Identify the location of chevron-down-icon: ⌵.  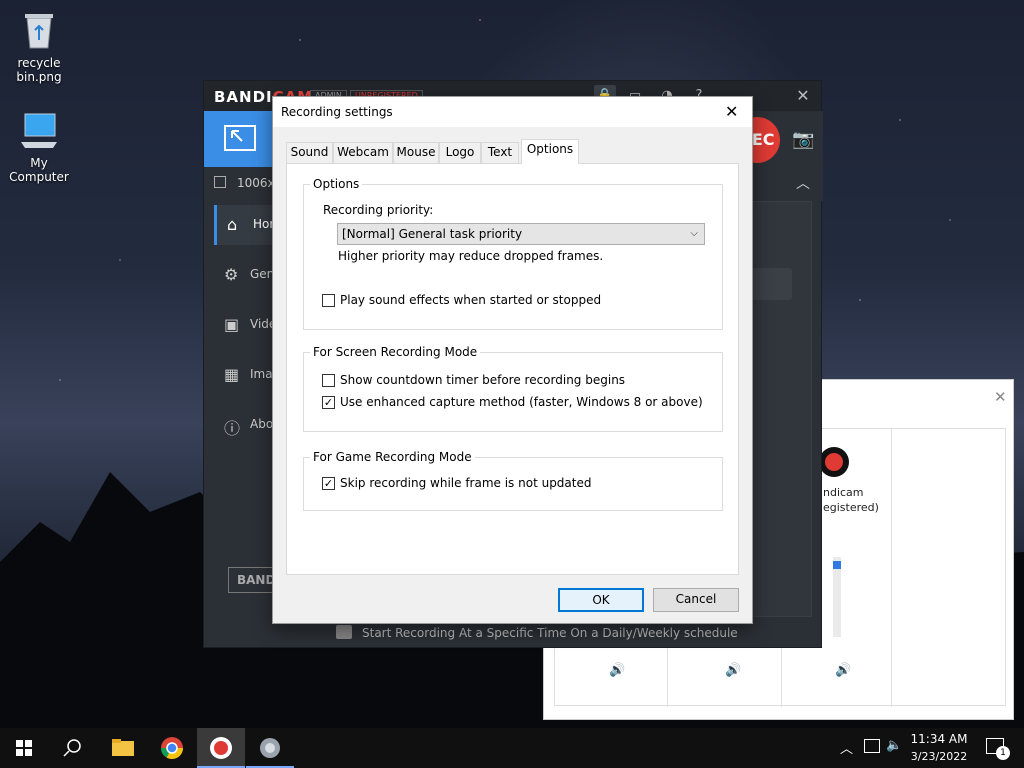
(694, 233).